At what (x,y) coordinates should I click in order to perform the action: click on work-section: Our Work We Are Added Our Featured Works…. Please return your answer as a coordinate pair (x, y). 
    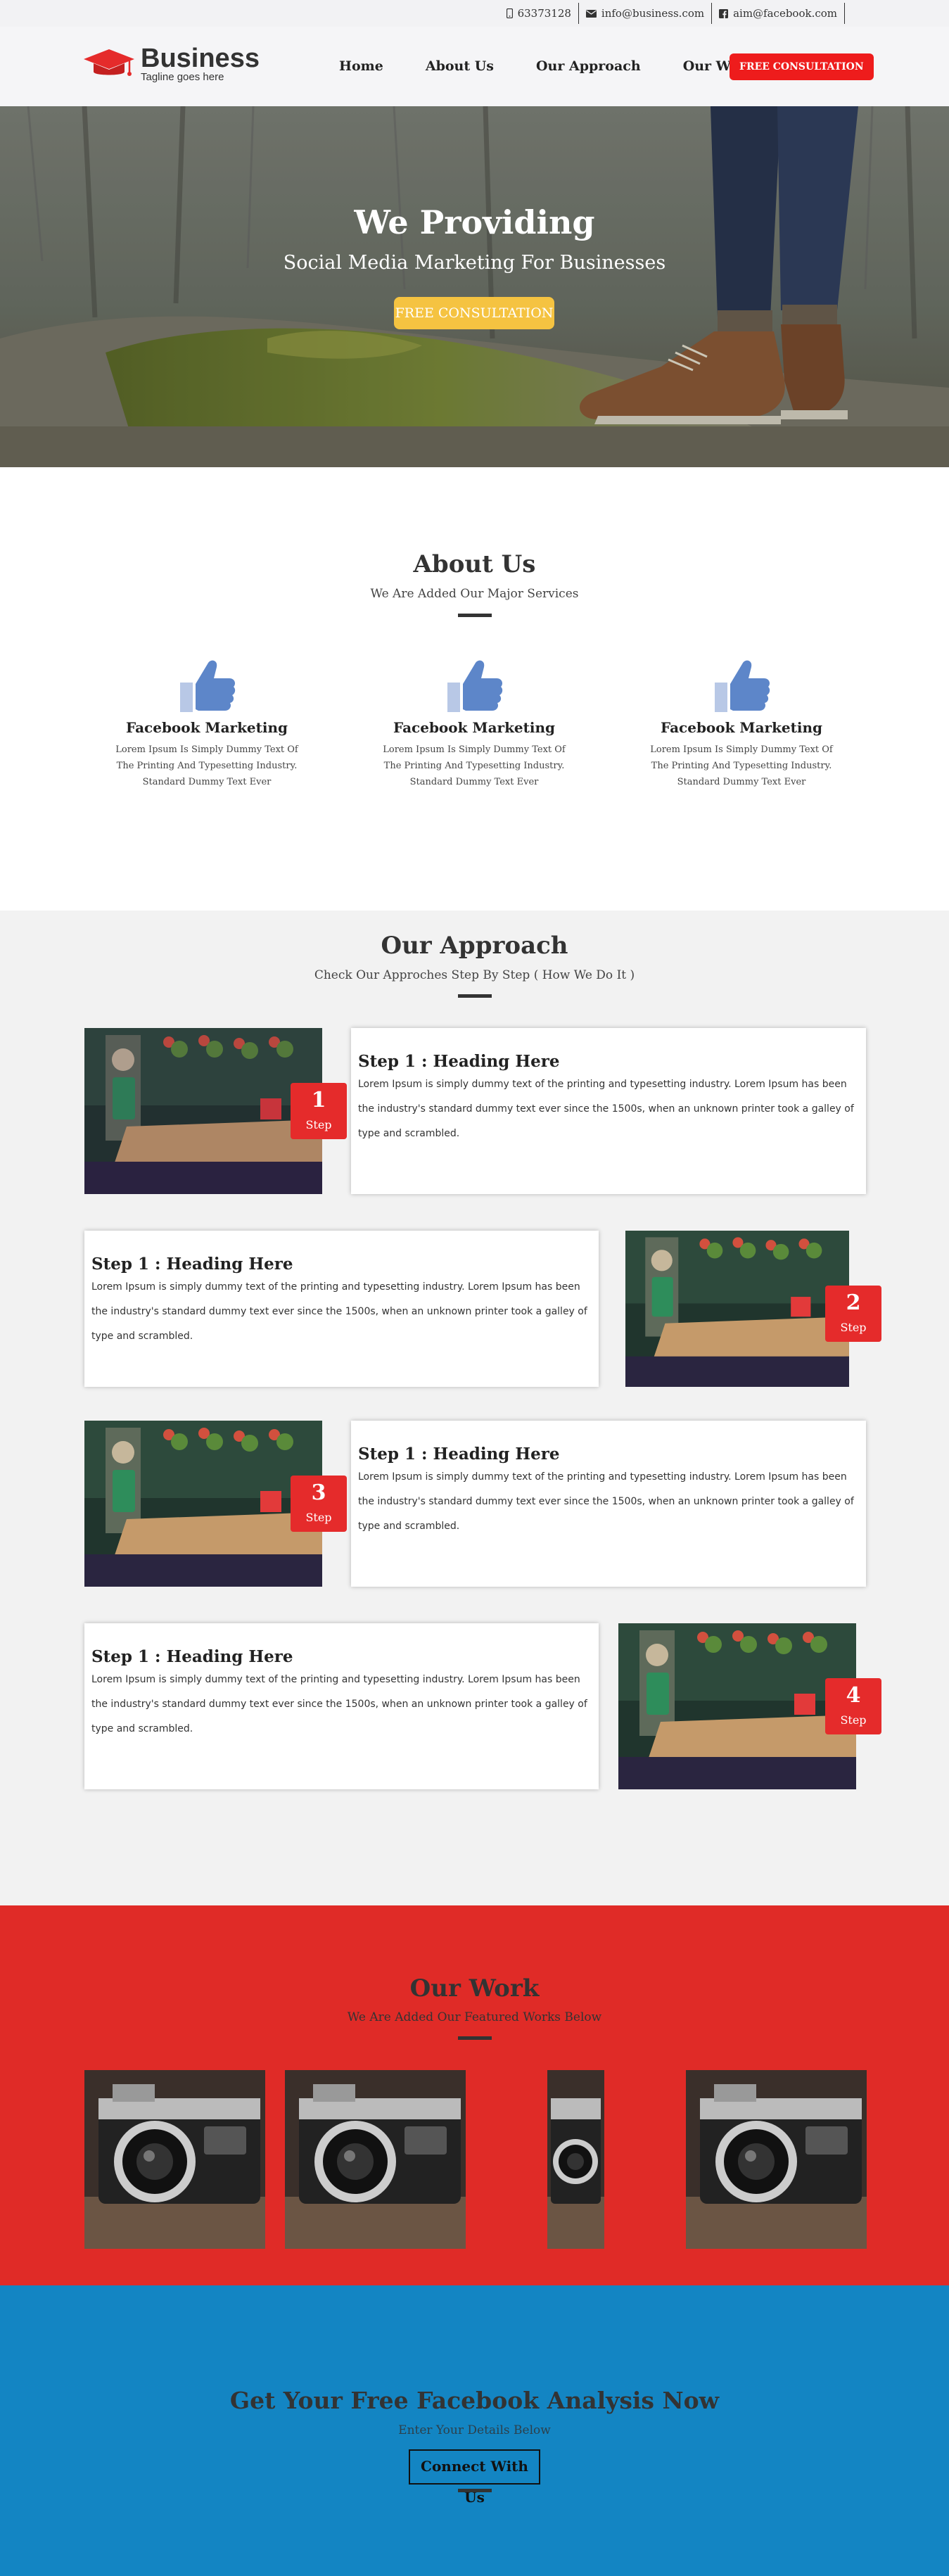
    Looking at the image, I should click on (474, 2095).